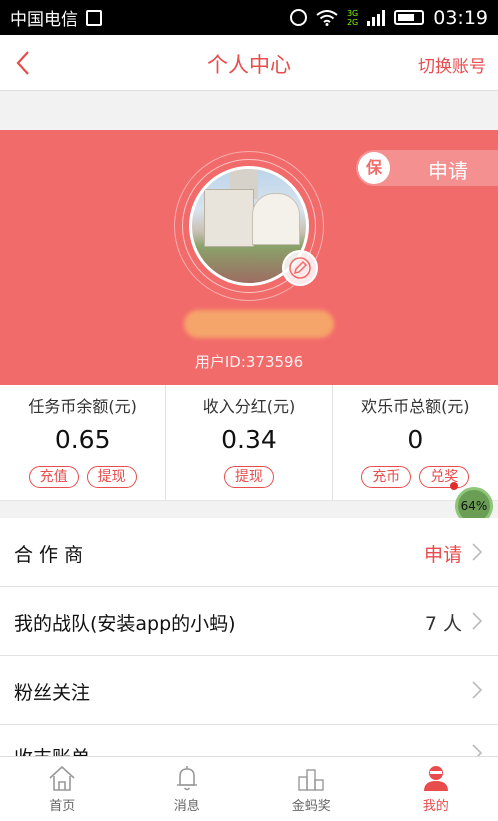 The image size is (498, 821). Describe the element at coordinates (249, 17) in the screenshot. I see `status-bar: 中国电信 3G 2G 03:19` at that location.